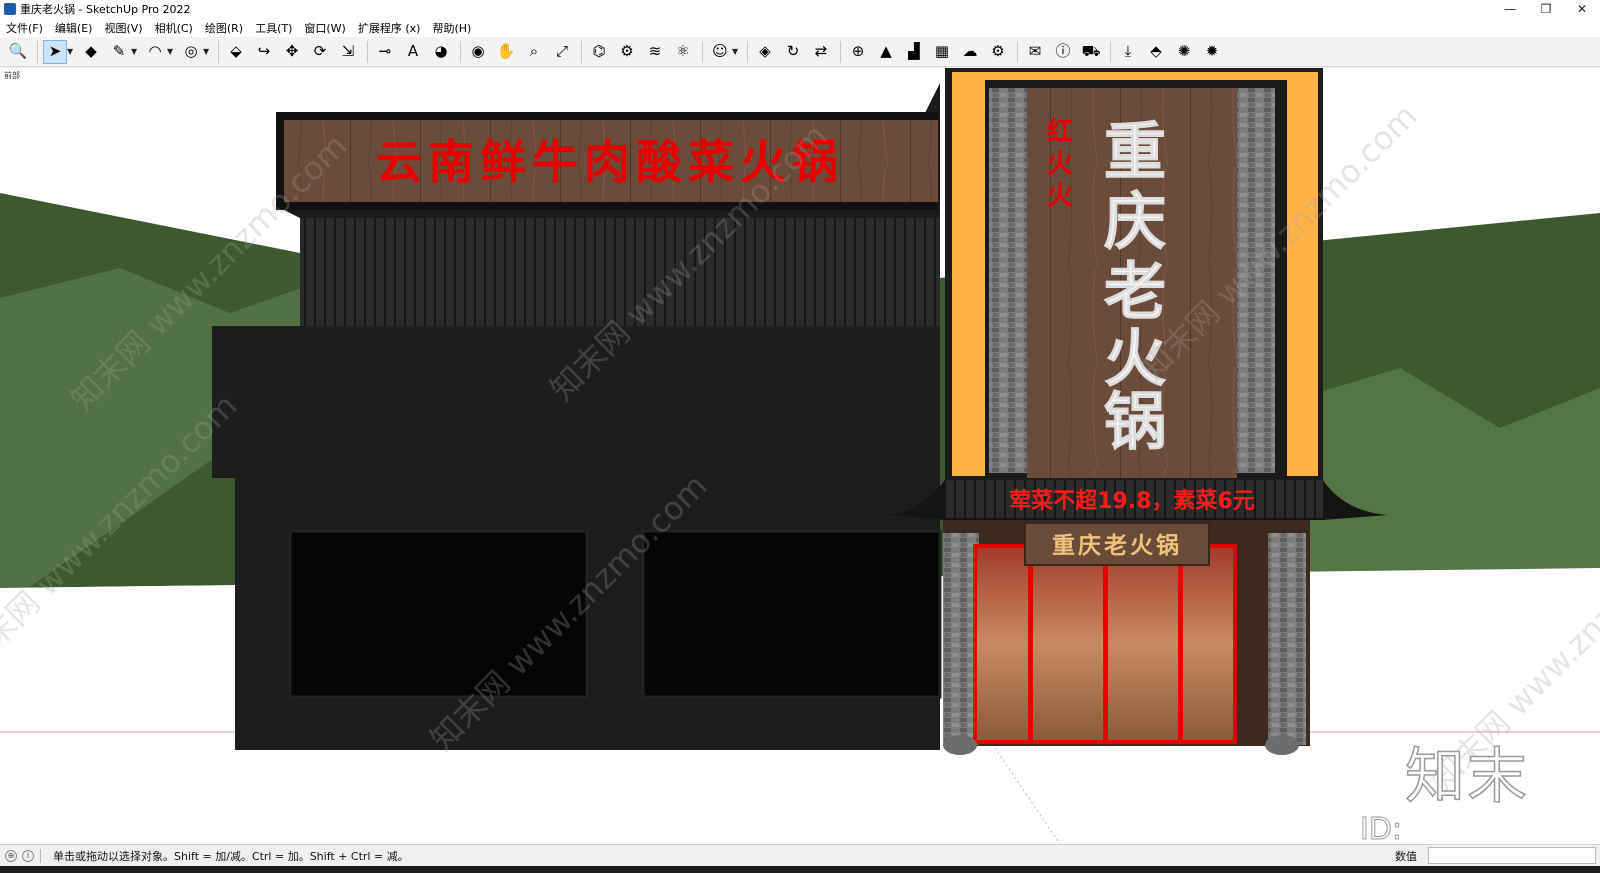  I want to click on orbit-icon: ◉, so click(478, 52).